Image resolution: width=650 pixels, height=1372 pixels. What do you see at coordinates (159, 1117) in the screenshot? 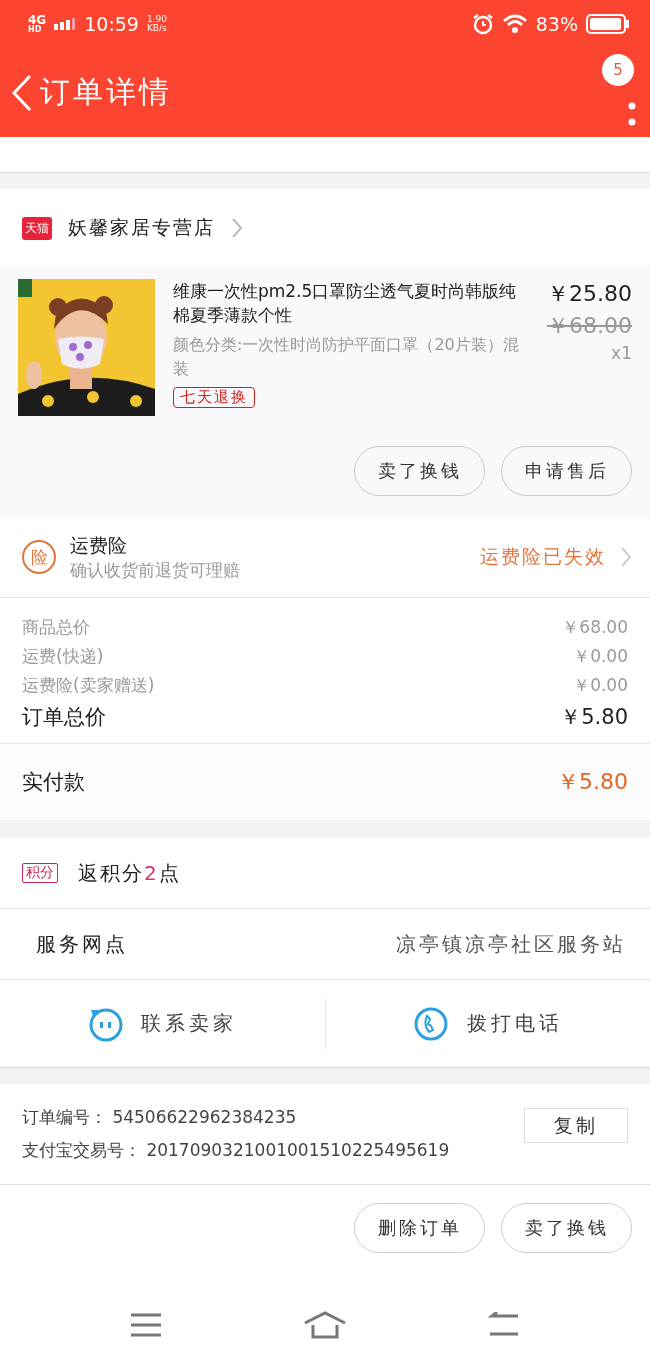
I see `order-info-line: 订单编号： 54506622962384235` at bounding box center [159, 1117].